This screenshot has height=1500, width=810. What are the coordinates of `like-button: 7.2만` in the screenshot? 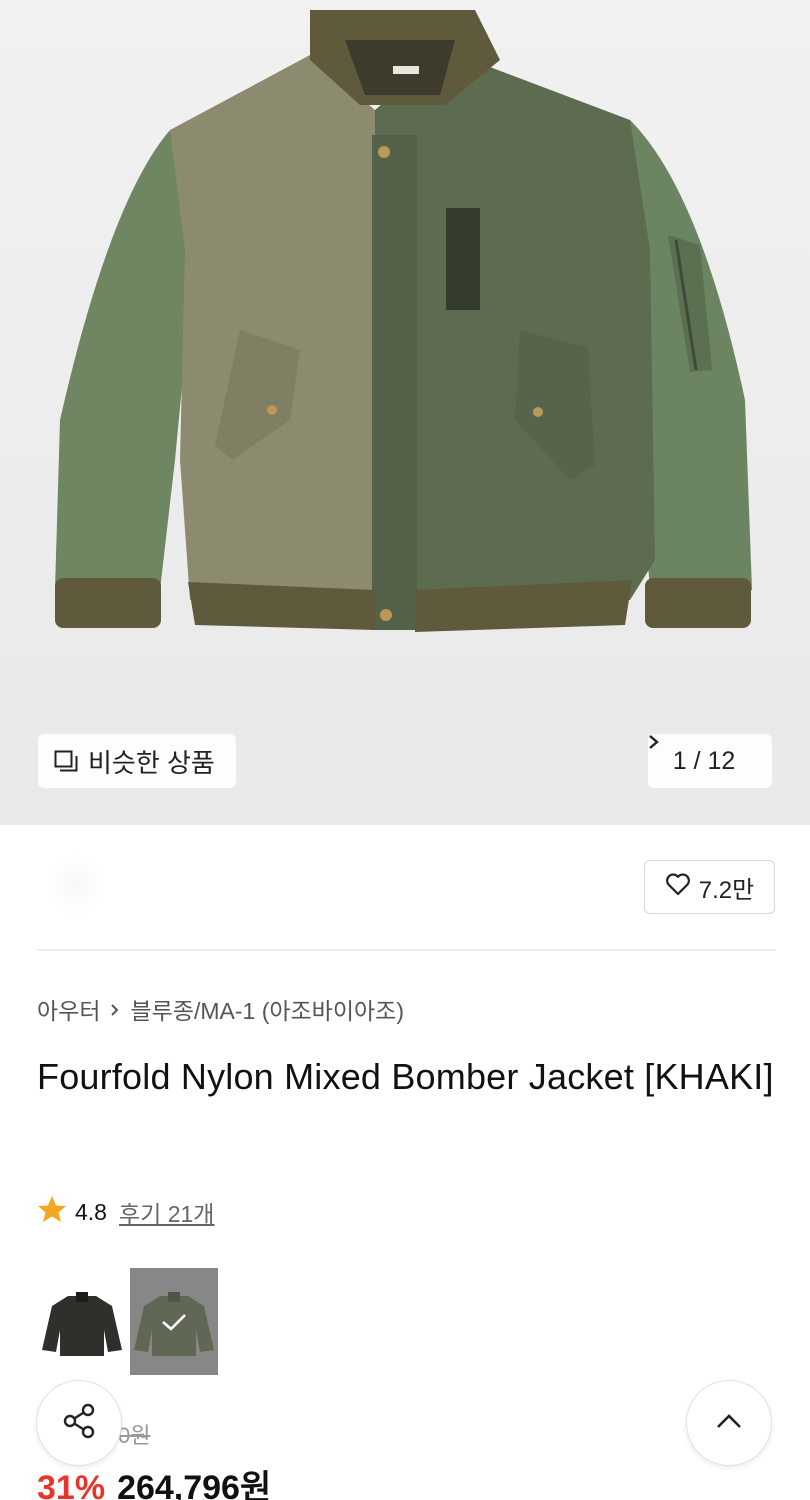 It's located at (709, 887).